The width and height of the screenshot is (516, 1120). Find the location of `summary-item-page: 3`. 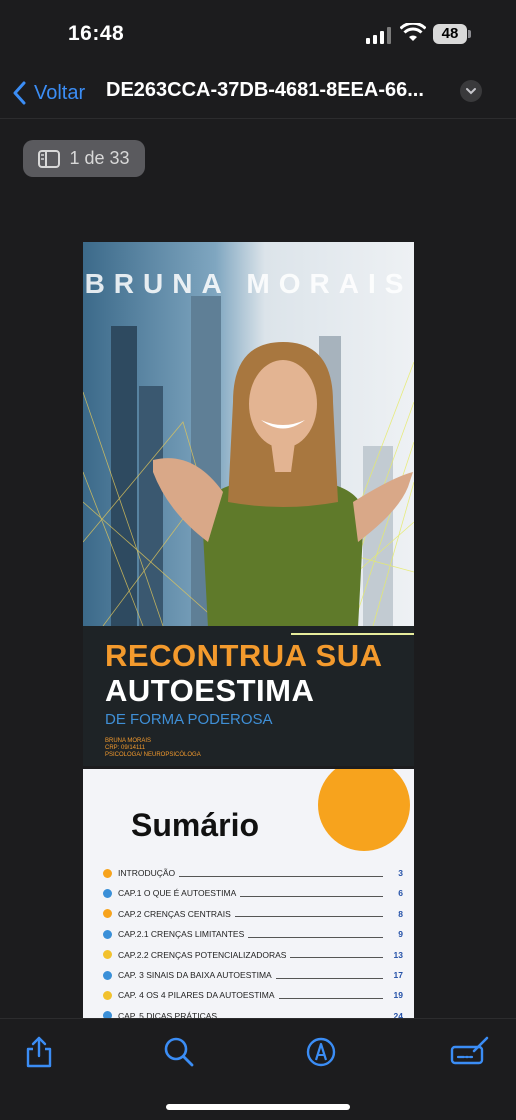

summary-item-page: 3 is located at coordinates (400, 873).